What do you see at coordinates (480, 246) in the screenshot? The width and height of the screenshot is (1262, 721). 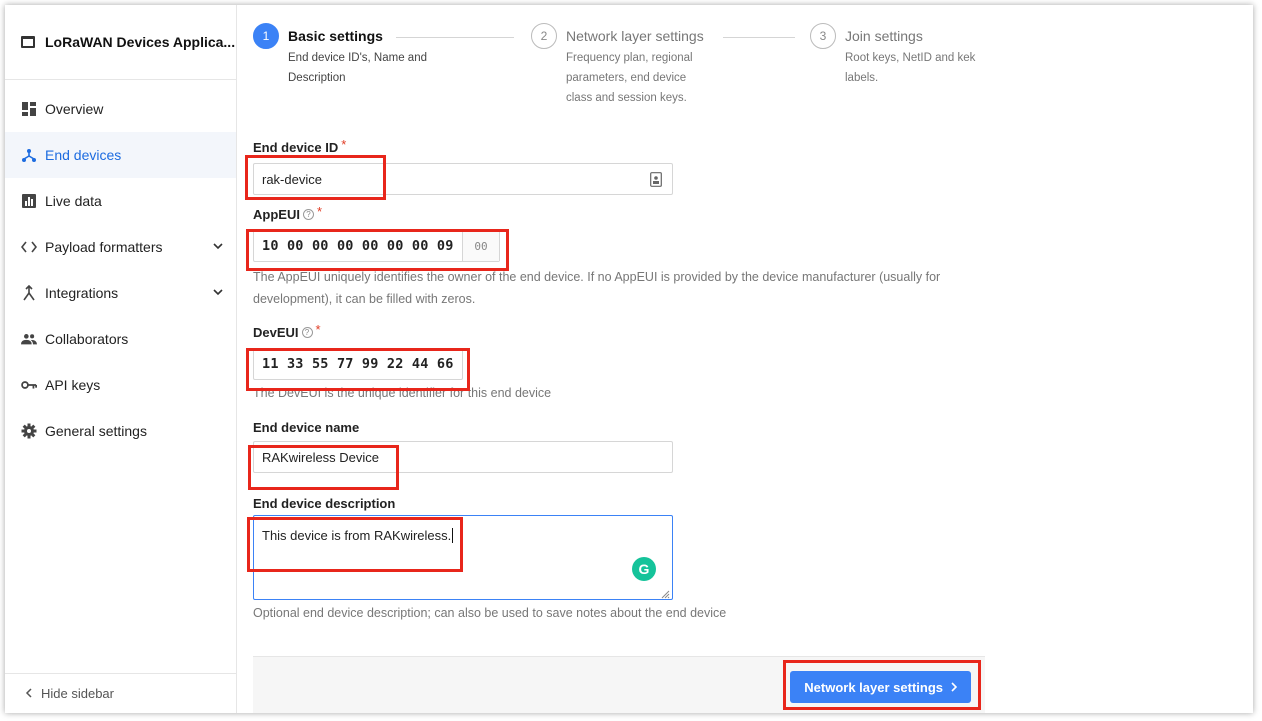 I see `app-eui-suffix: 00` at bounding box center [480, 246].